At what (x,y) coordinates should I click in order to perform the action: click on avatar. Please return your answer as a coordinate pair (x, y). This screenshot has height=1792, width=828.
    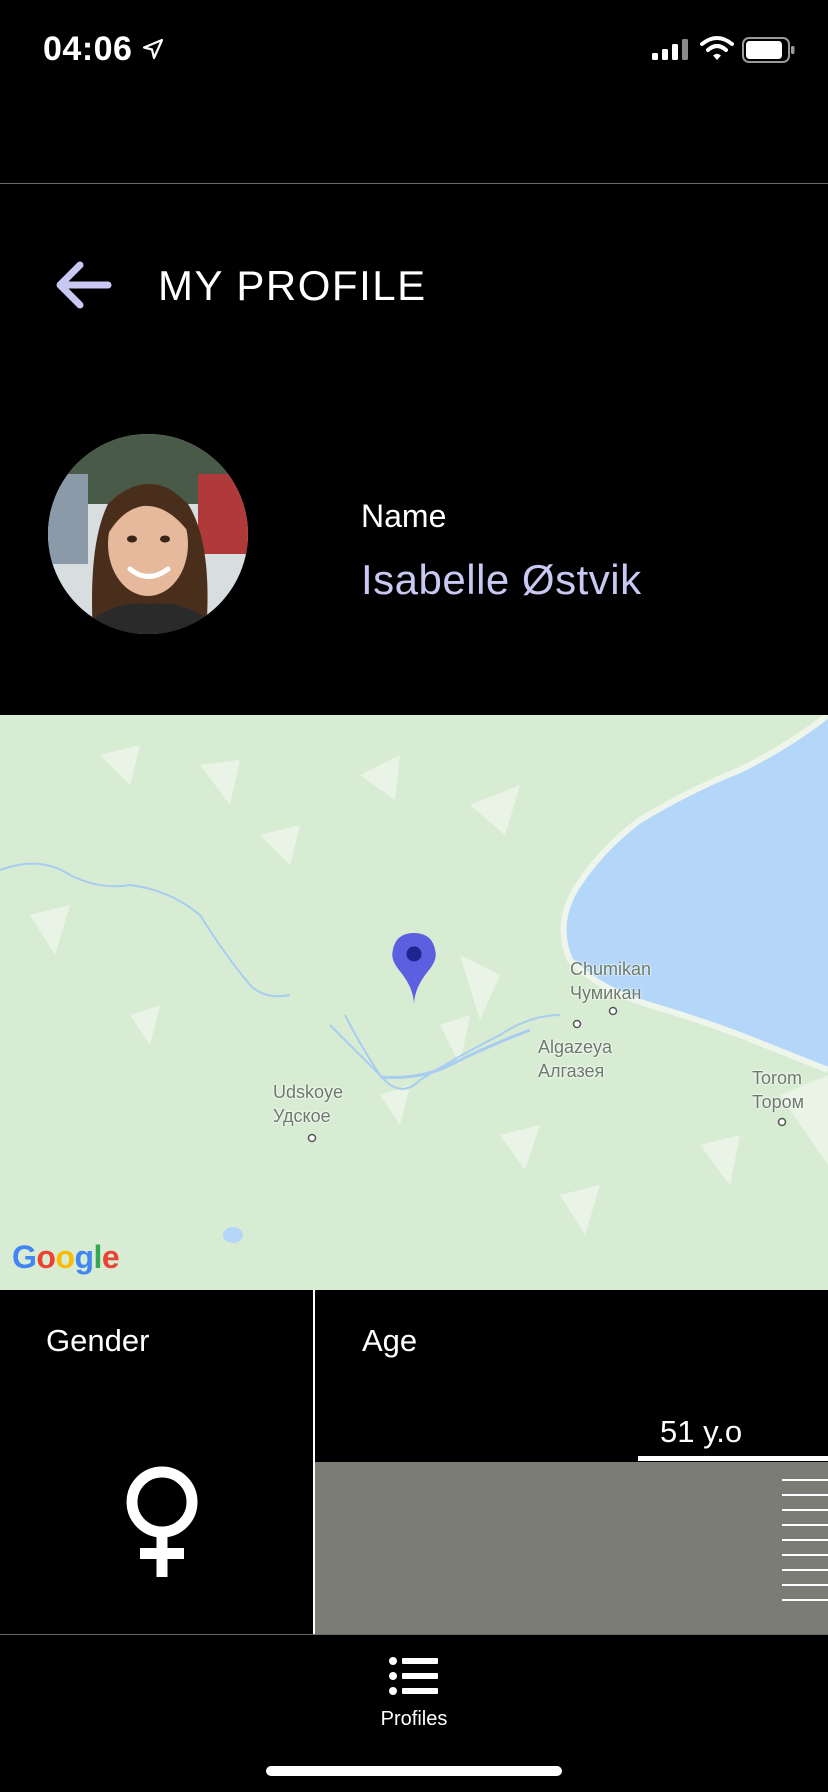
    Looking at the image, I should click on (148, 534).